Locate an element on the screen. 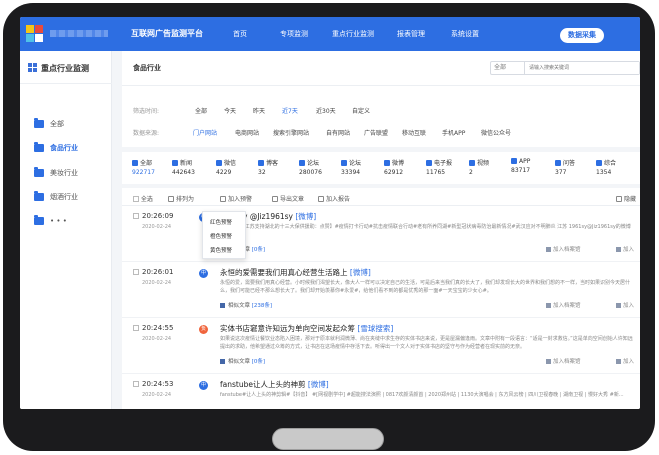 This screenshot has height=455, width=659. dropdown-item-red: 红色预警 is located at coordinates (221, 222).